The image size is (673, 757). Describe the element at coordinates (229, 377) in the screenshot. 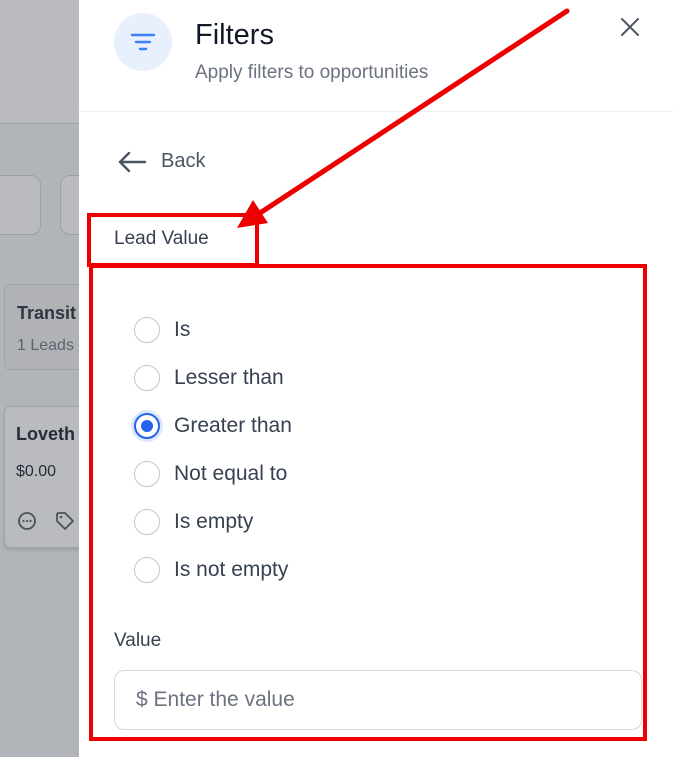

I see `radio-label: Lesser than` at that location.